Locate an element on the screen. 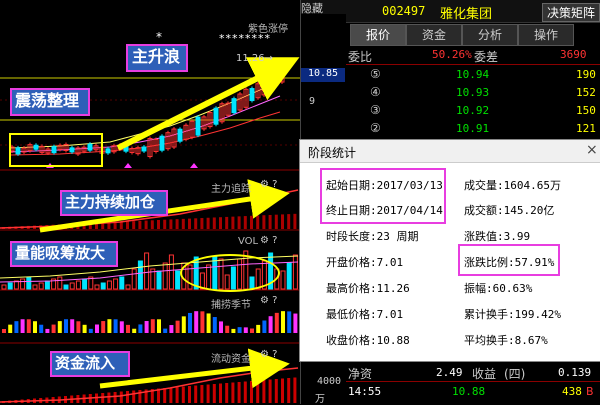  close-price: 收盘价格:10.88 is located at coordinates (368, 340).